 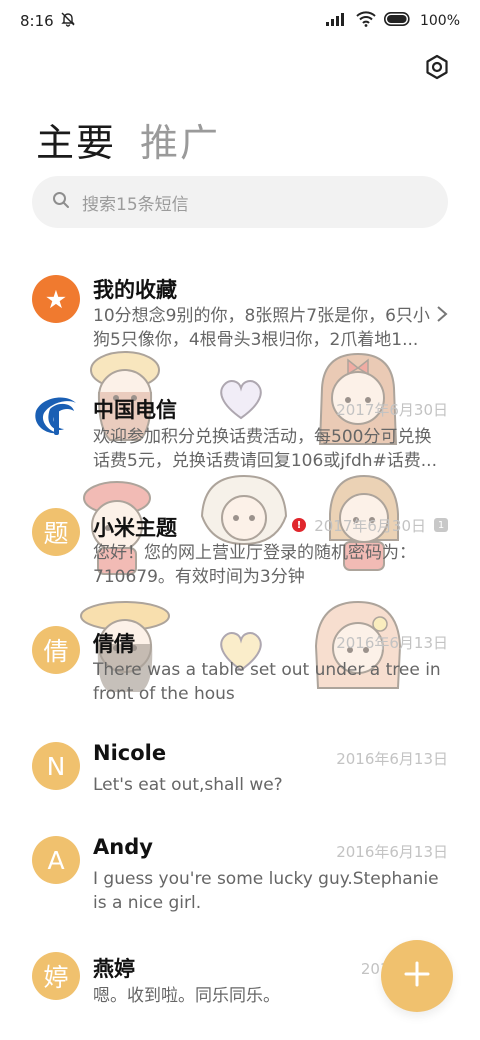 What do you see at coordinates (76, 139) in the screenshot?
I see `tab-primary: 主要` at bounding box center [76, 139].